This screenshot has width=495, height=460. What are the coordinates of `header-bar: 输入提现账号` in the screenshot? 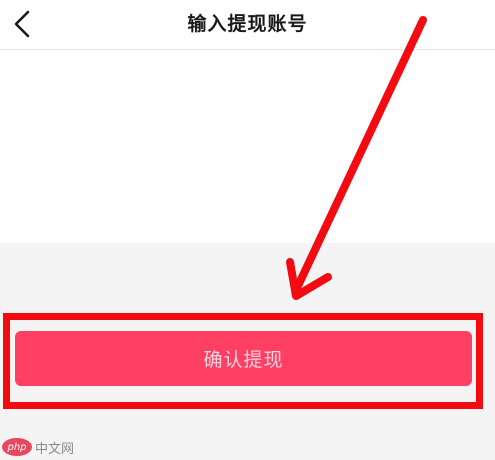 It's located at (247, 25).